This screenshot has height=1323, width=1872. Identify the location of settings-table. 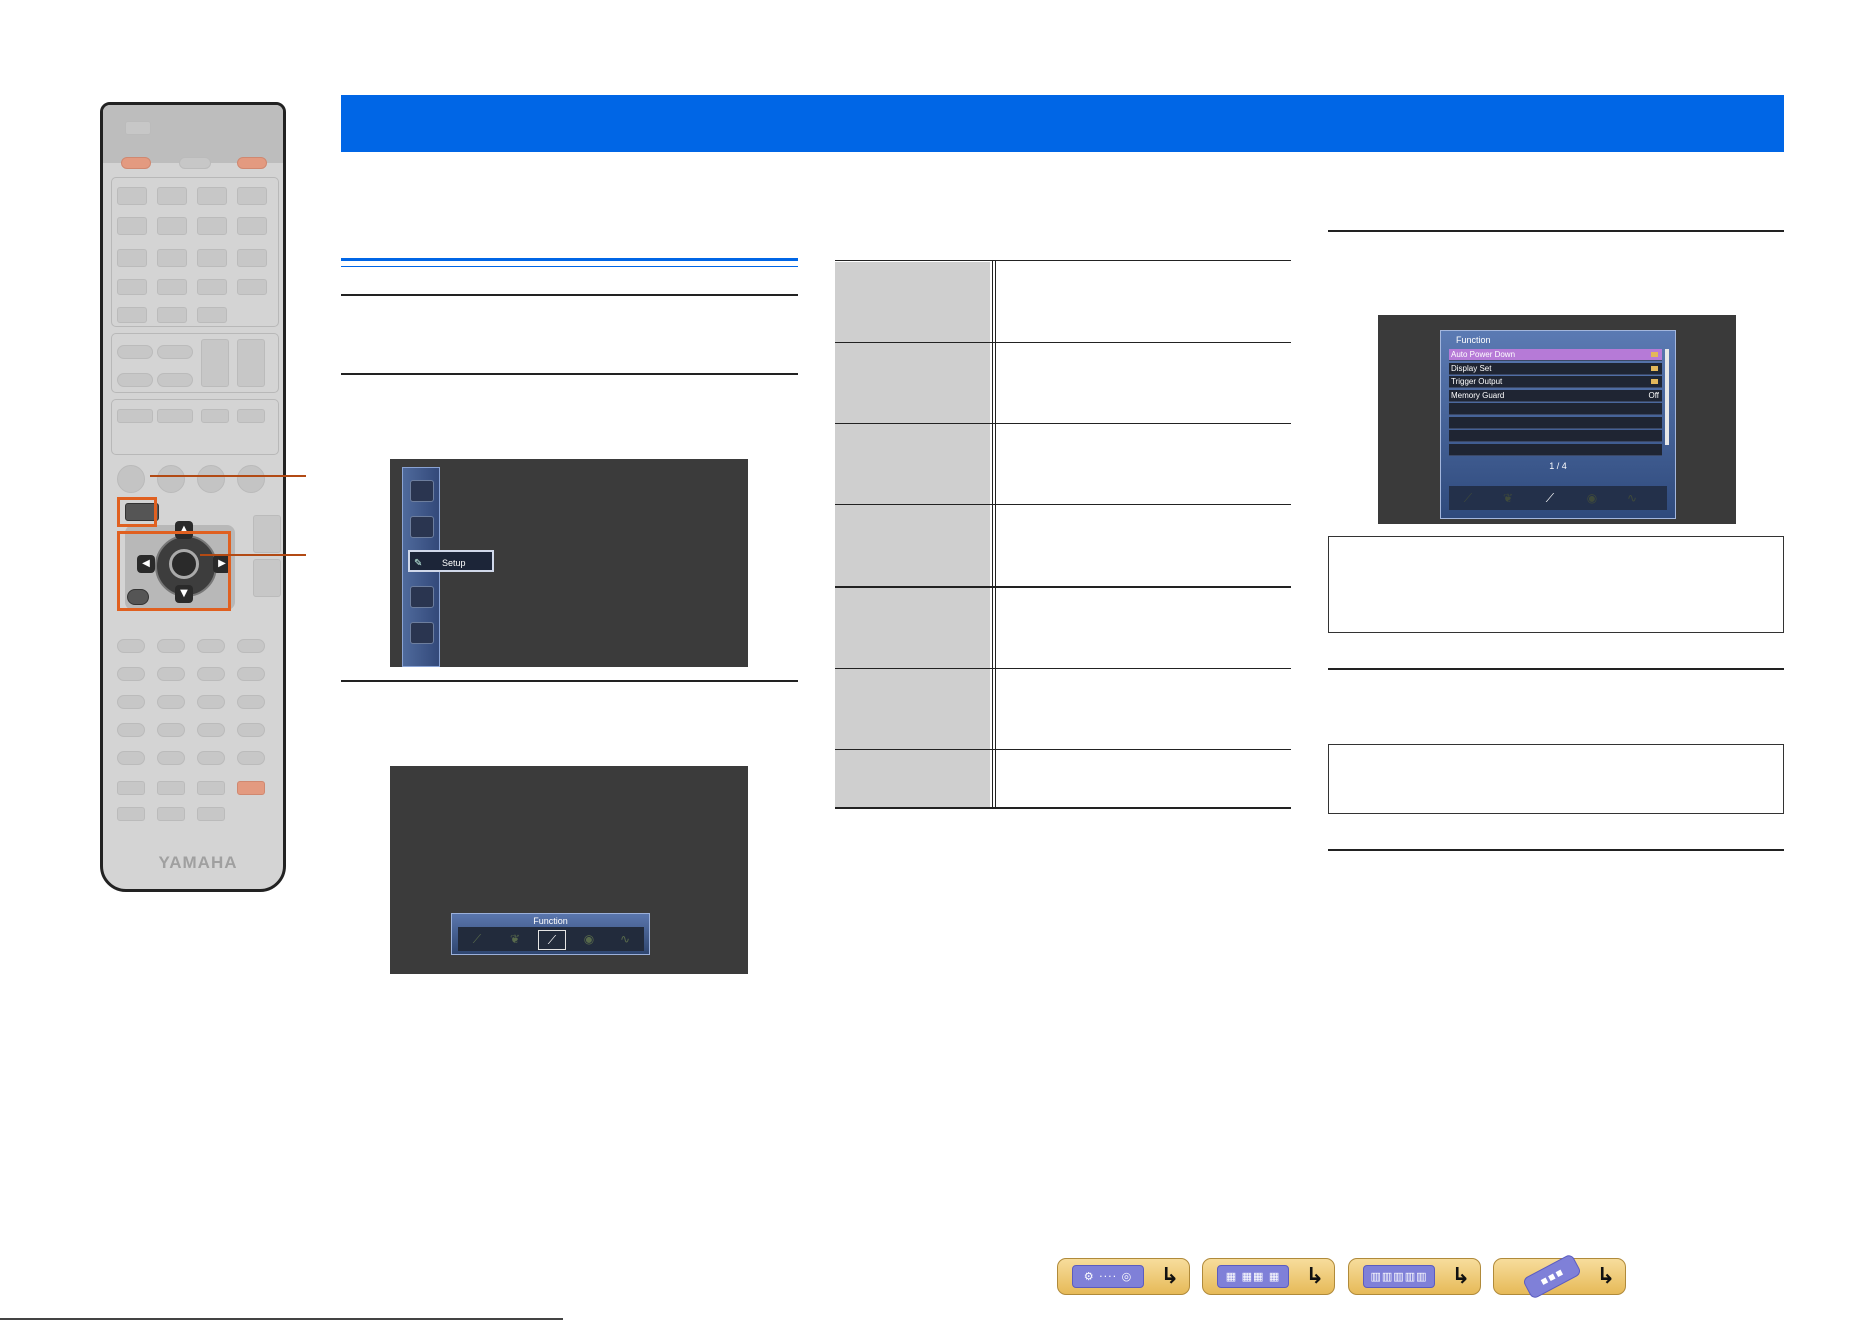
(1063, 535).